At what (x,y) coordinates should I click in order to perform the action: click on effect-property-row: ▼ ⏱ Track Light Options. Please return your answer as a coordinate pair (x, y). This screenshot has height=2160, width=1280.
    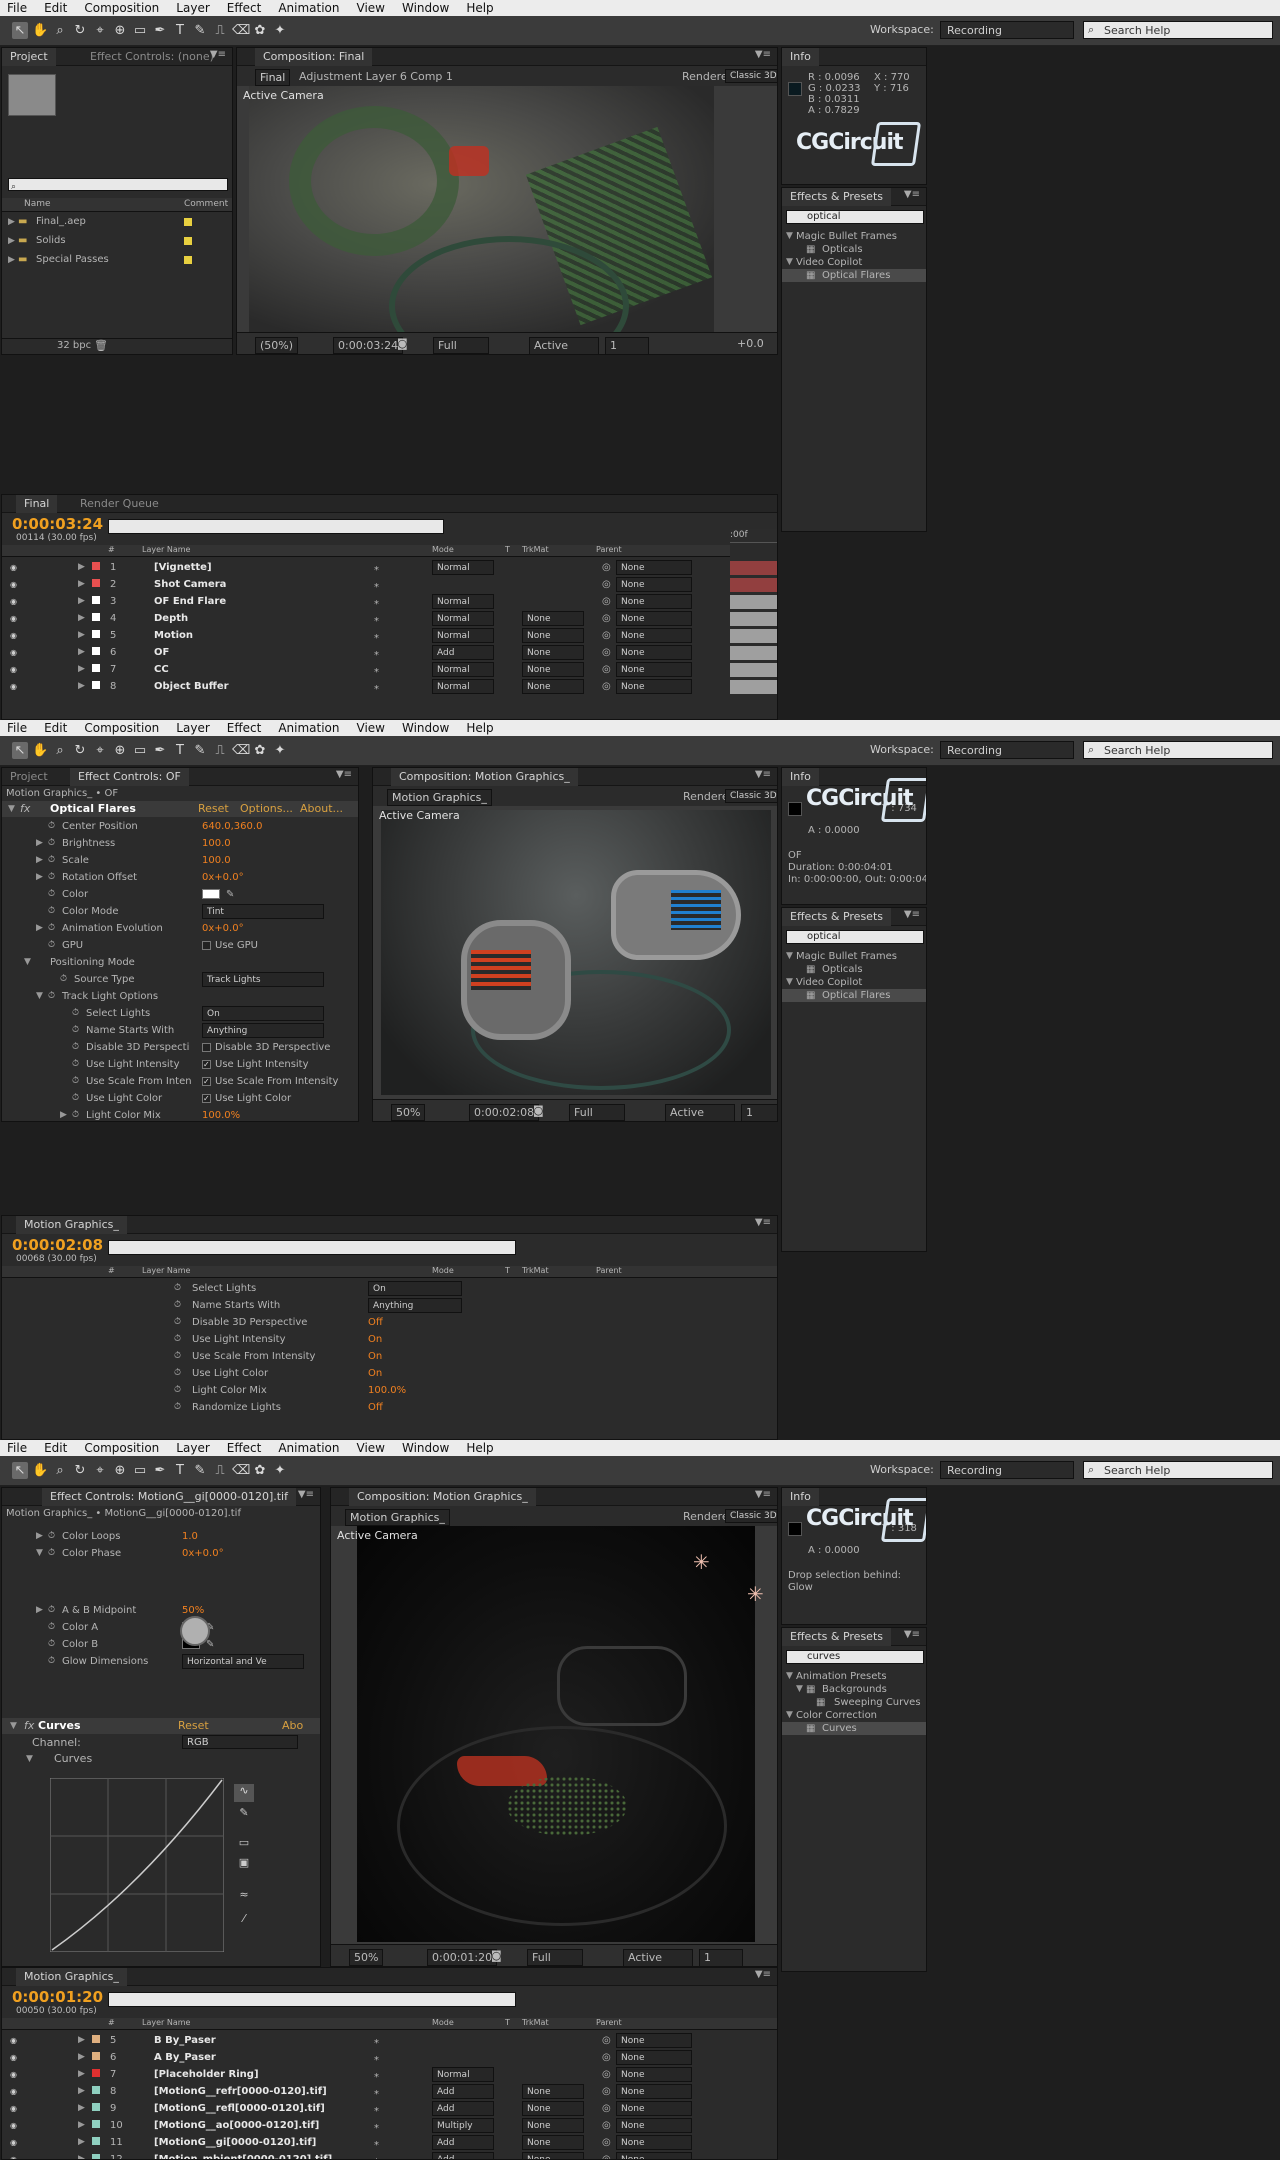
    Looking at the image, I should click on (180, 996).